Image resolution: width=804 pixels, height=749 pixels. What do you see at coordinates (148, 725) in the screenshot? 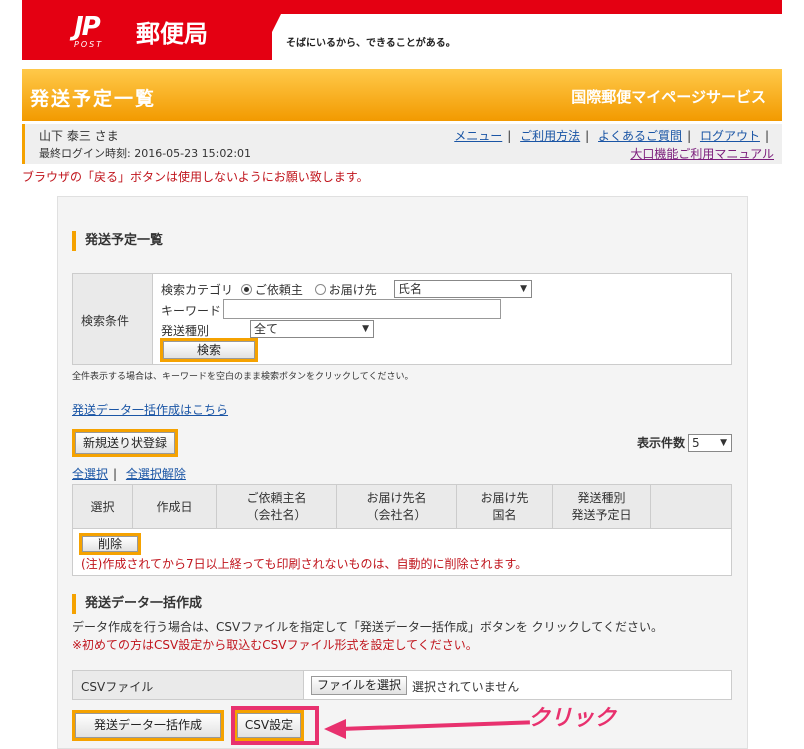
I see `bulk-create-button: 発送データ一括作成` at bounding box center [148, 725].